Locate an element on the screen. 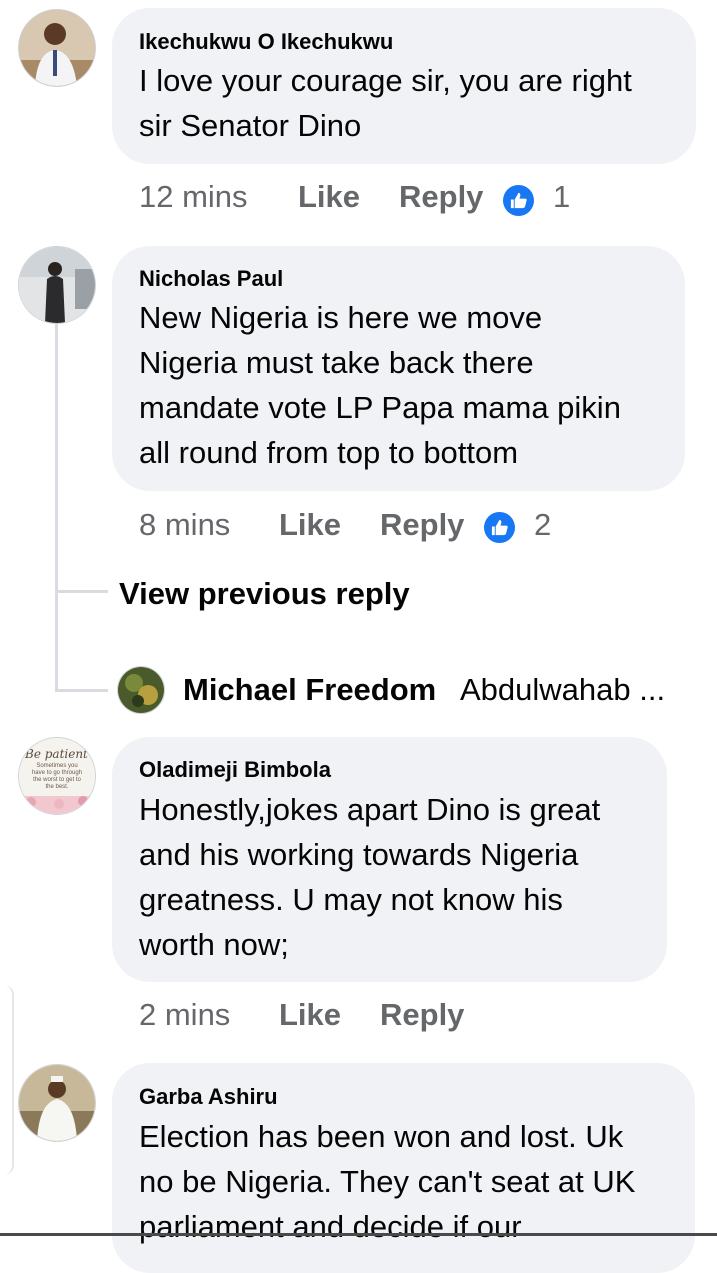 The width and height of the screenshot is (717, 1273). reply-preview-author: Michael Freedom is located at coordinates (309, 690).